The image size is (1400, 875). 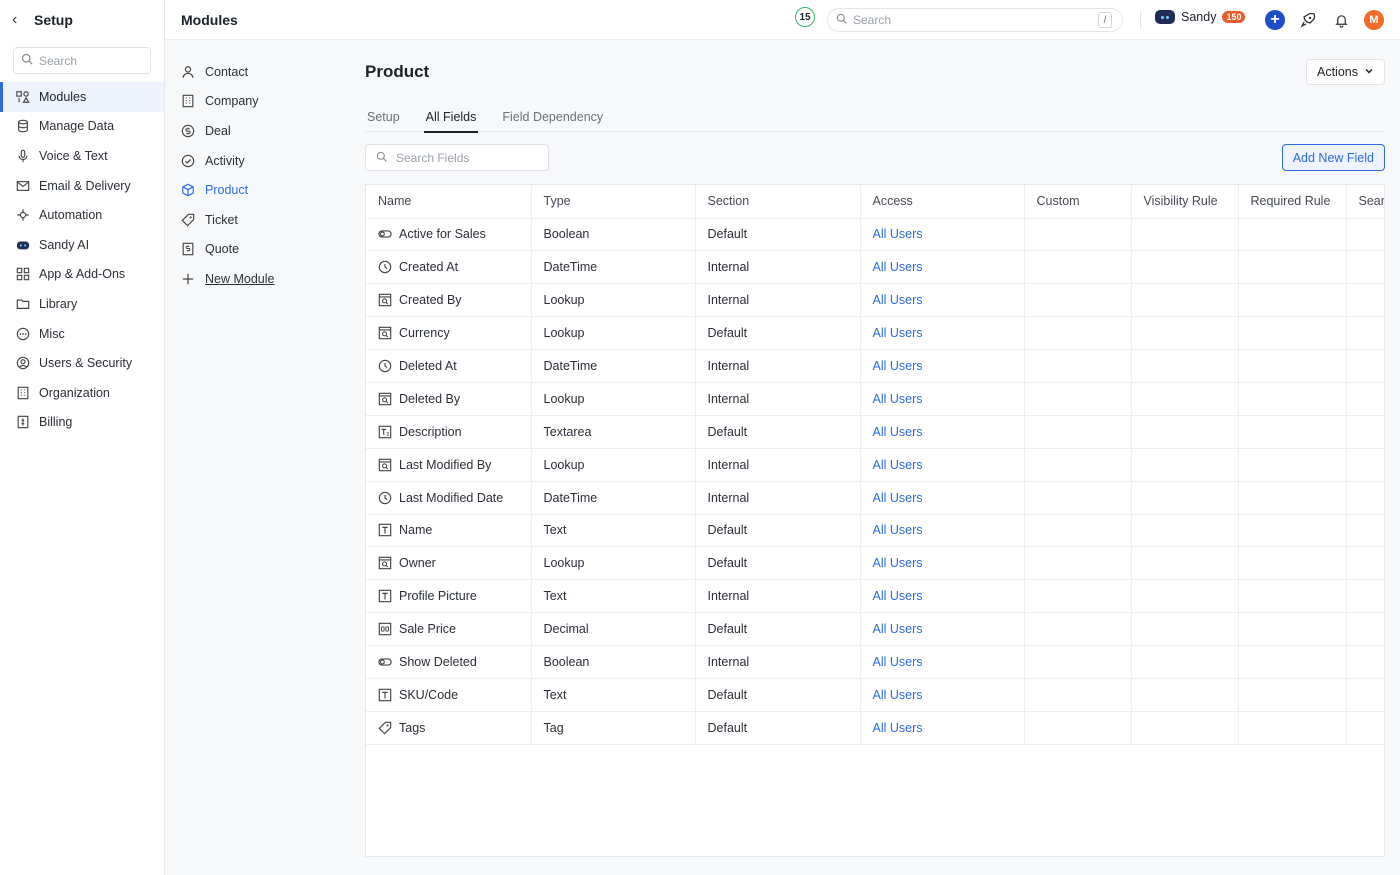 I want to click on sidebar-item-organization: Organization, so click(x=82, y=393).